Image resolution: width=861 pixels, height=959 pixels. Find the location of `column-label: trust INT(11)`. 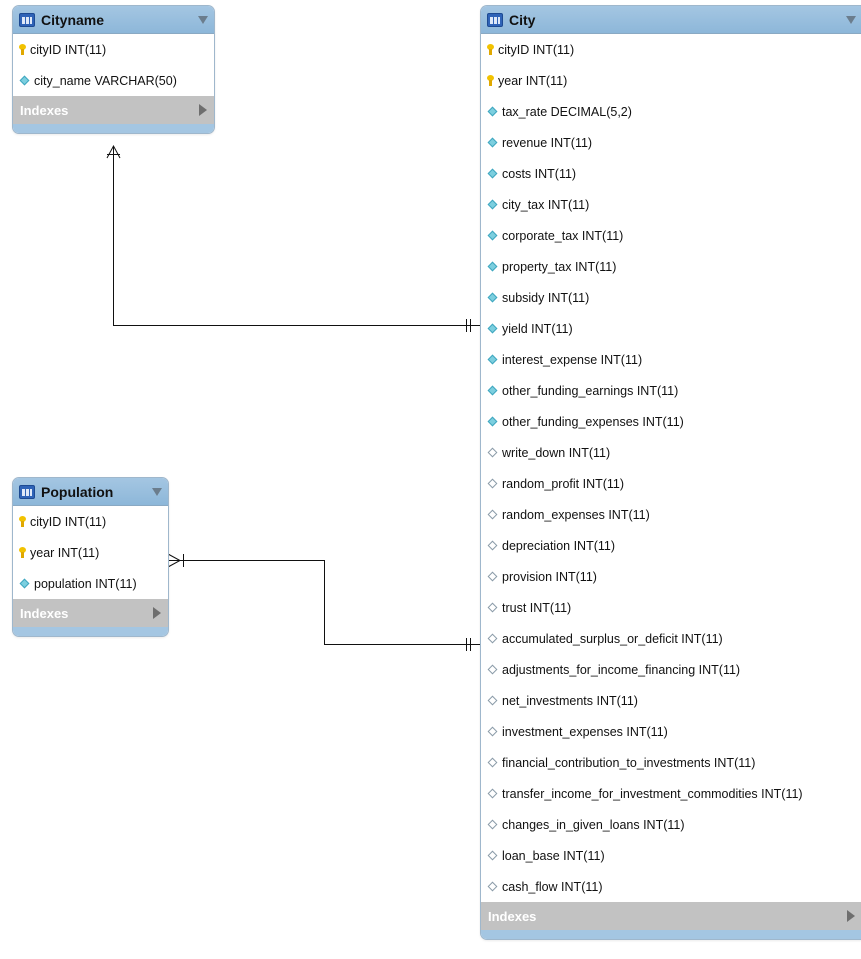

column-label: trust INT(11) is located at coordinates (537, 607).